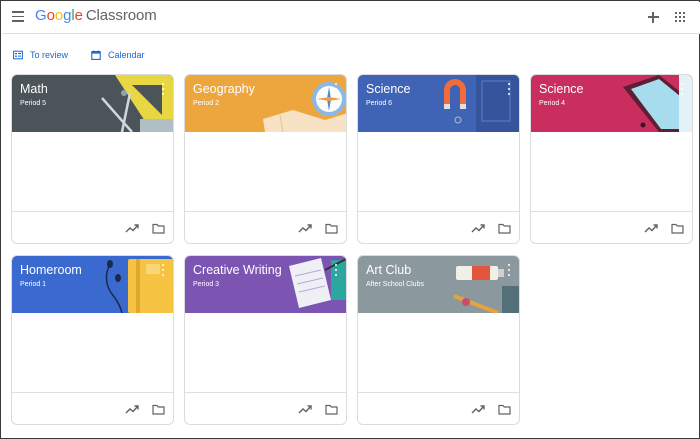  I want to click on plus-icon, so click(653, 17).